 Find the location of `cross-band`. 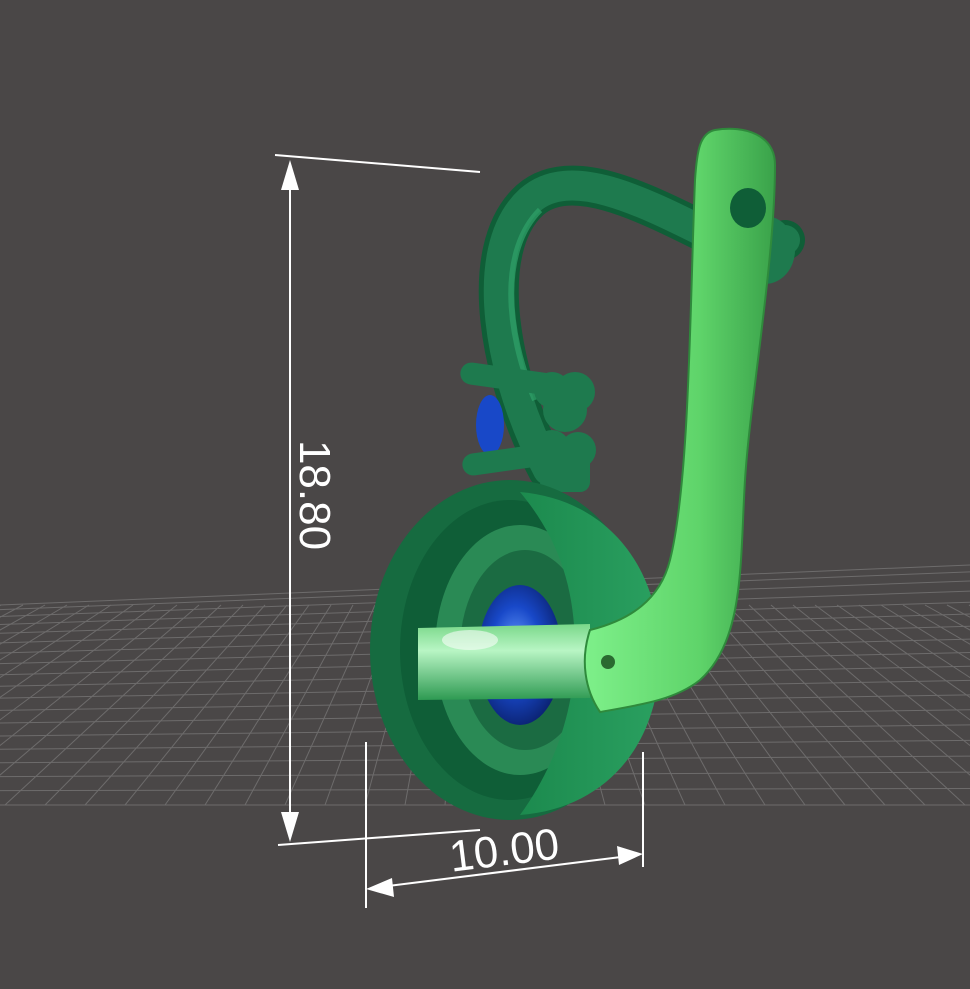

cross-band is located at coordinates (504, 662).